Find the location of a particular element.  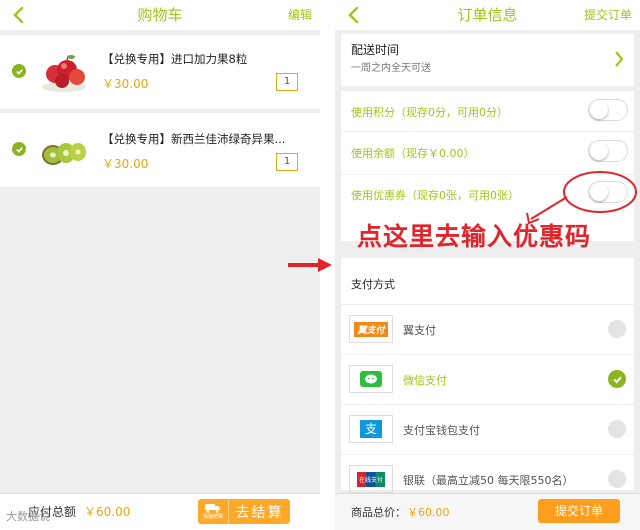

kiwi-thumbnail is located at coordinates (64, 154).